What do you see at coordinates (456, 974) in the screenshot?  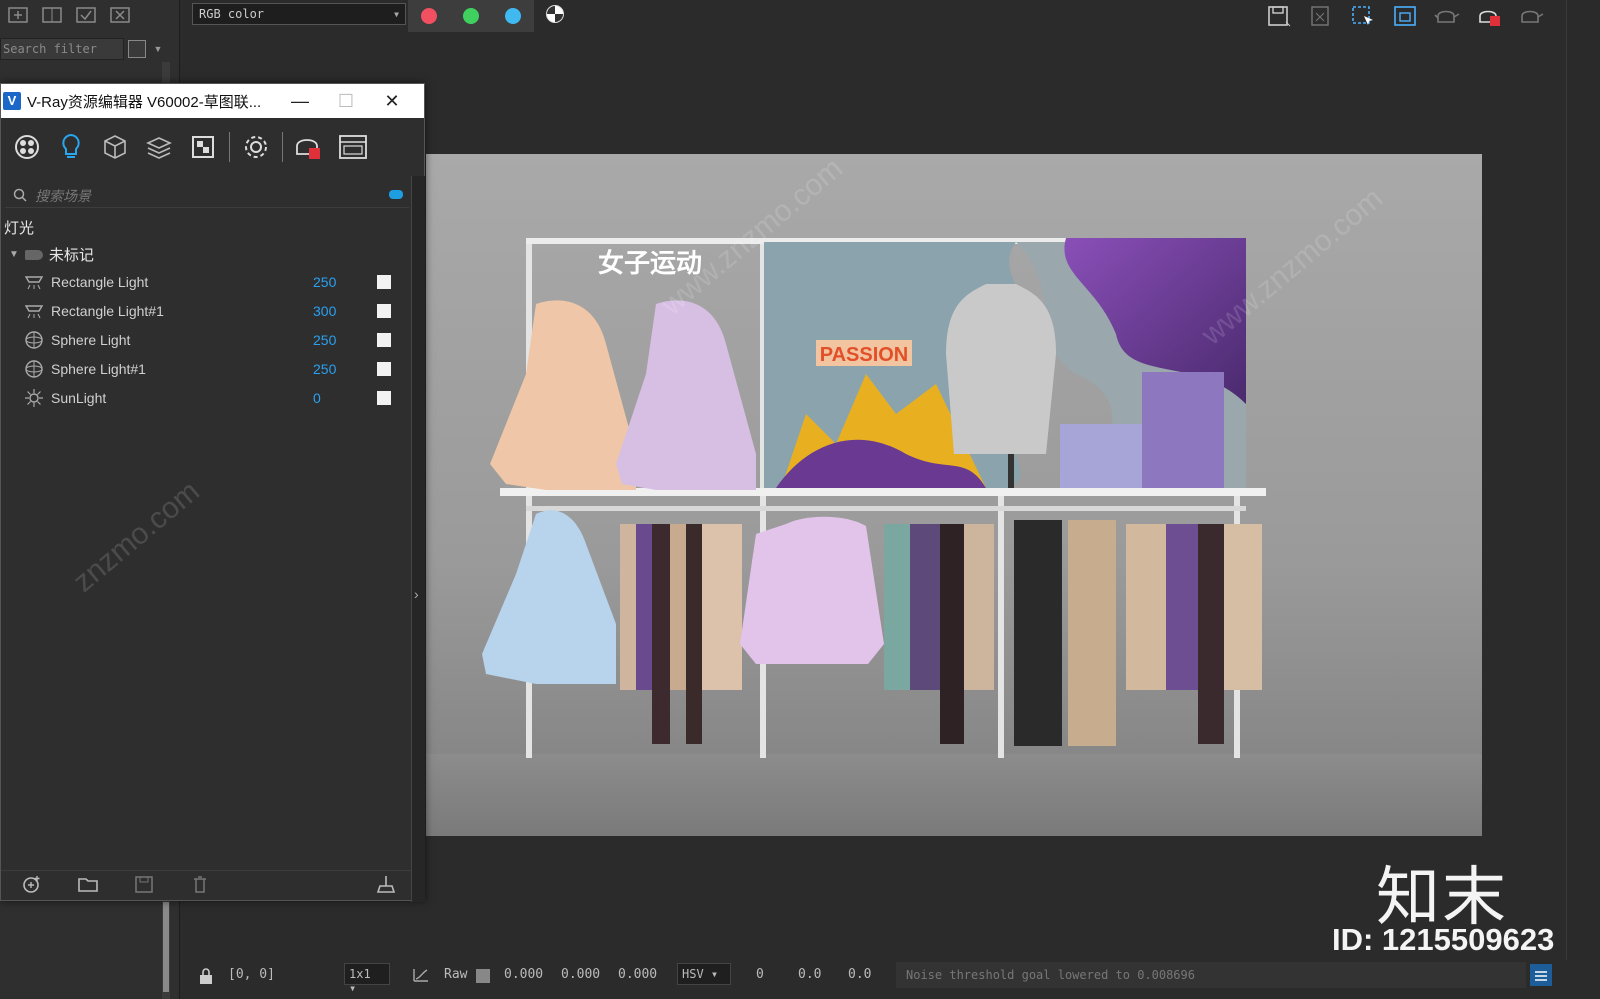 I see `color-mode-label: Raw` at bounding box center [456, 974].